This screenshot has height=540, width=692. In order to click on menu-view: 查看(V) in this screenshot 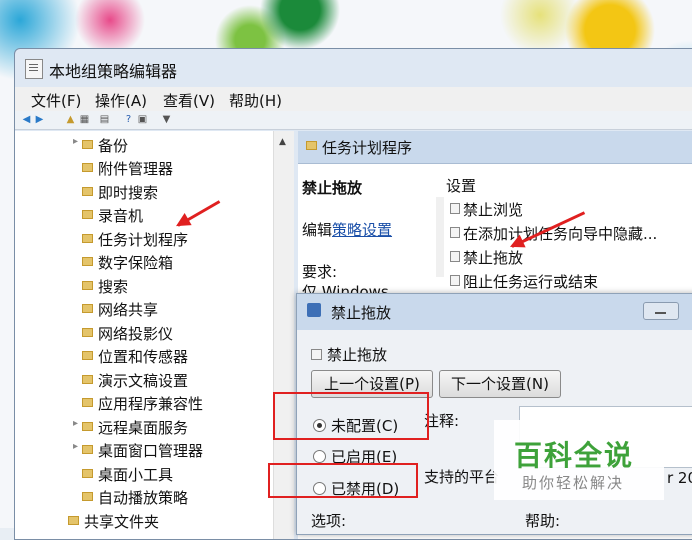, I will do `click(189, 100)`.